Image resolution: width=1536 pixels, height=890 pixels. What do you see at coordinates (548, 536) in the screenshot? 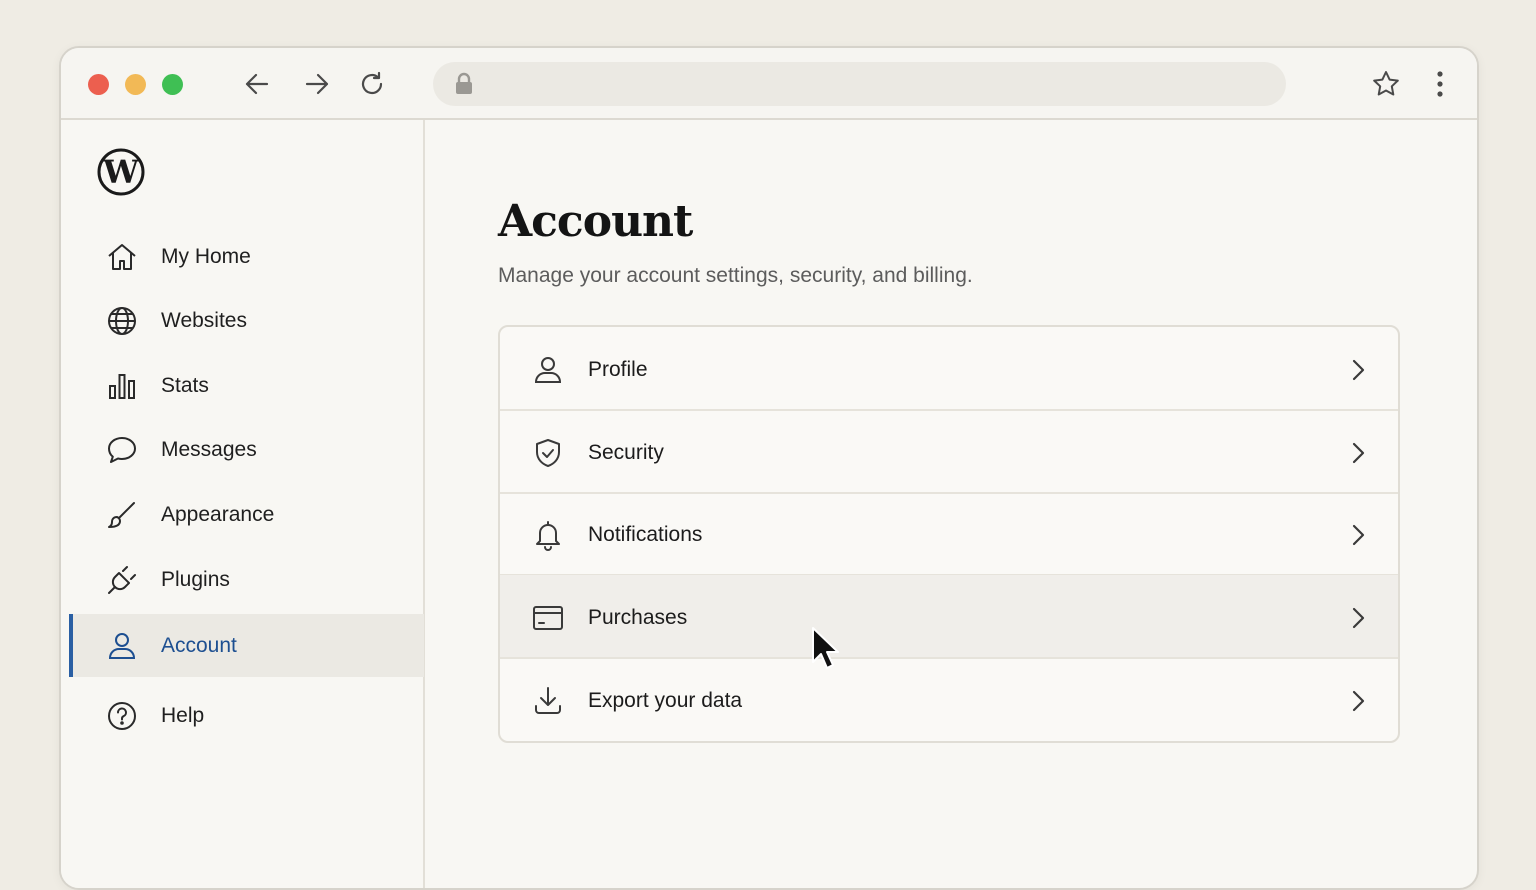
I see `bell-icon` at bounding box center [548, 536].